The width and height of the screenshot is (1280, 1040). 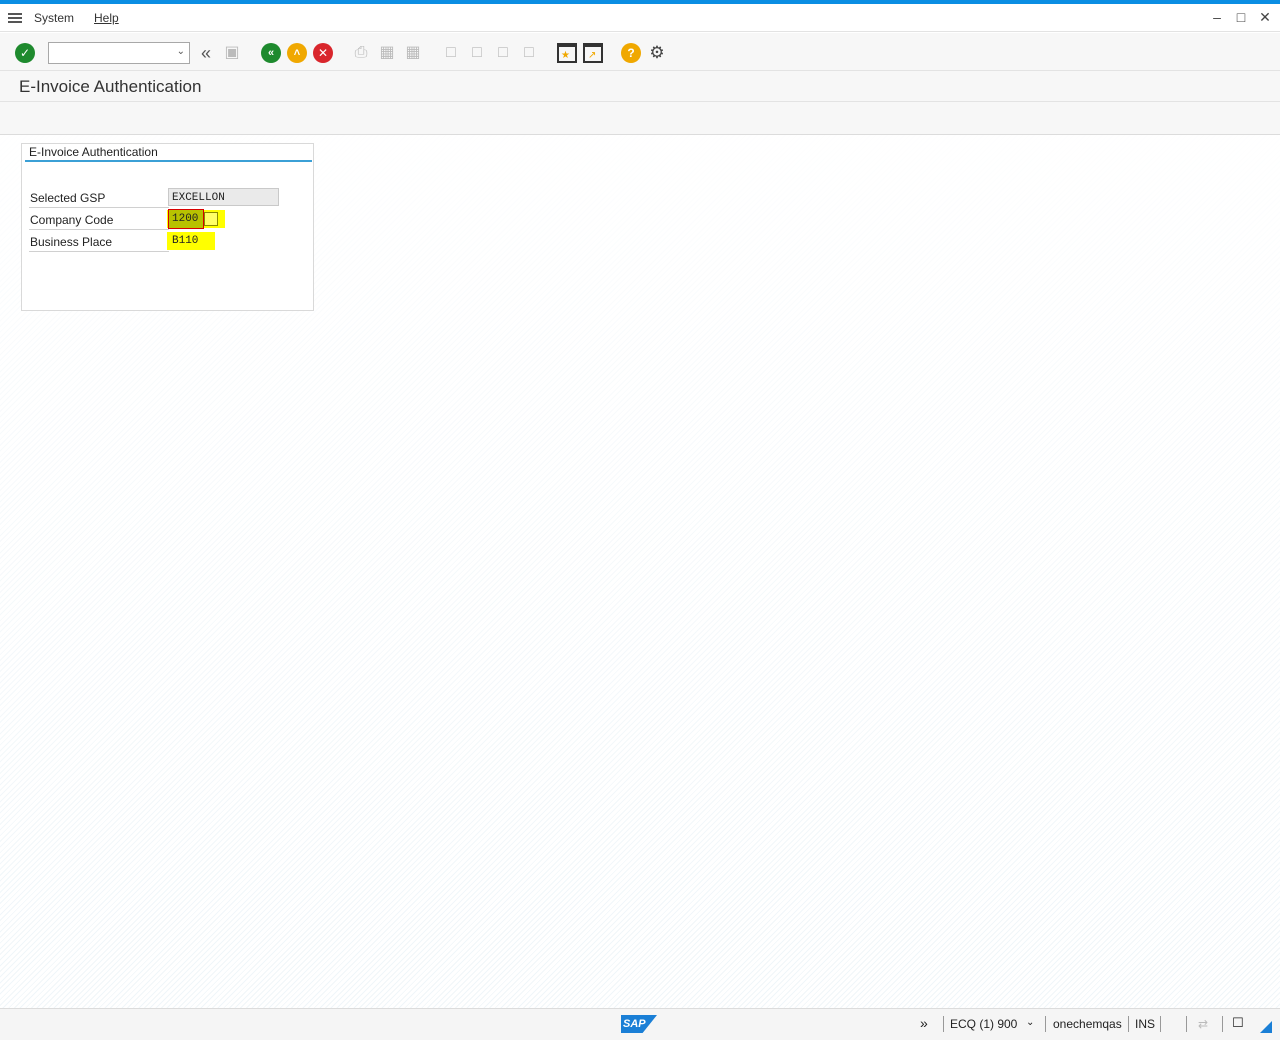 I want to click on row-selected-gsp: Selected GSP EXCELLON, so click(x=159, y=198).